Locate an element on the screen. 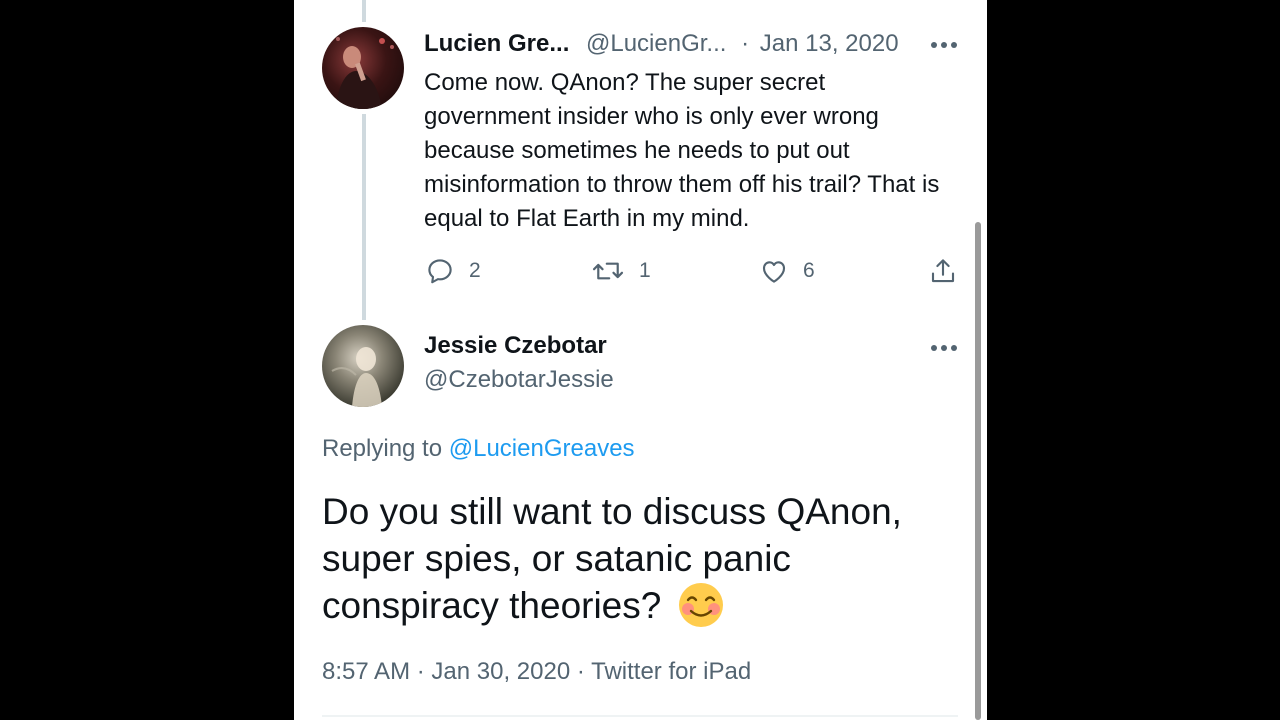 This screenshot has height=720, width=1280. retweet-icon is located at coordinates (608, 271).